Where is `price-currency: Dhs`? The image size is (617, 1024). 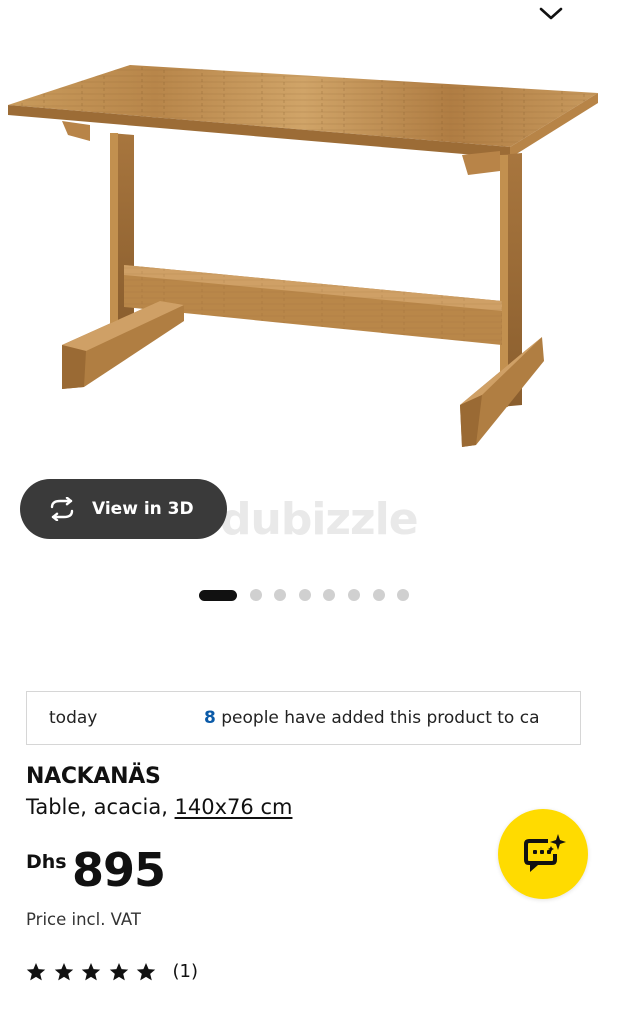
price-currency: Dhs is located at coordinates (46, 862).